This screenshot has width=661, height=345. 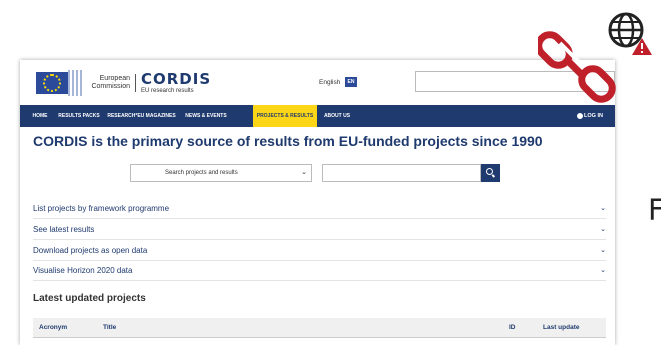 I want to click on broken-link-icon, so click(x=577, y=67).